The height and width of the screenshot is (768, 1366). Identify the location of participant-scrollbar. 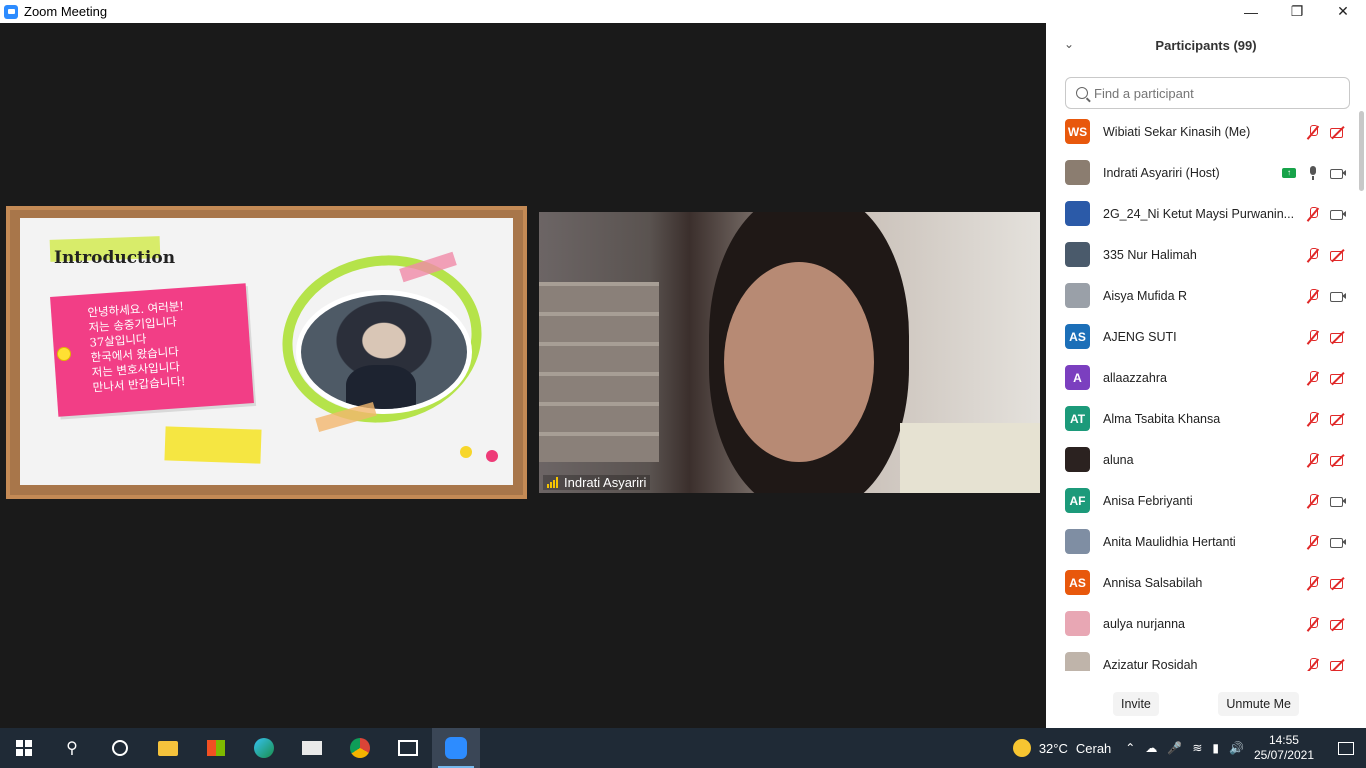
(1361, 391).